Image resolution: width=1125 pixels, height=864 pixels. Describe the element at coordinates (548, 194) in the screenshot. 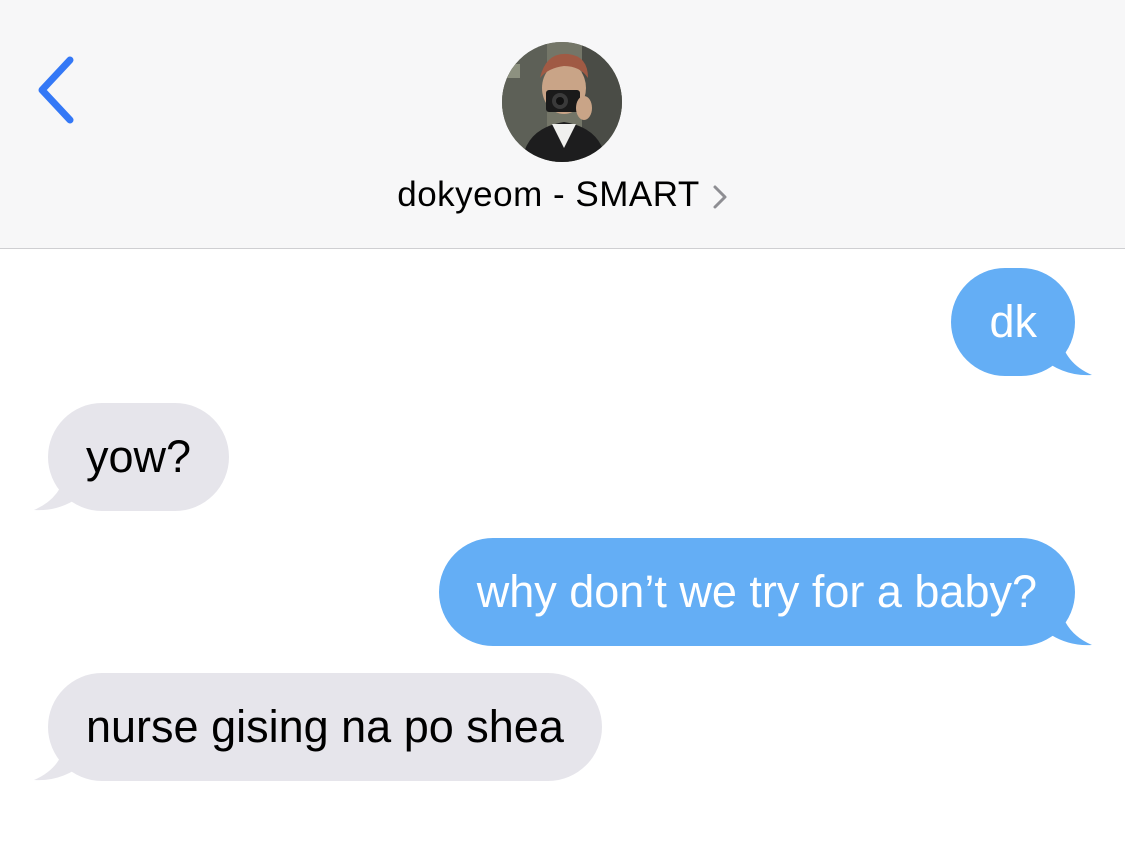

I see `contact-name: dokyeom - SMART` at that location.